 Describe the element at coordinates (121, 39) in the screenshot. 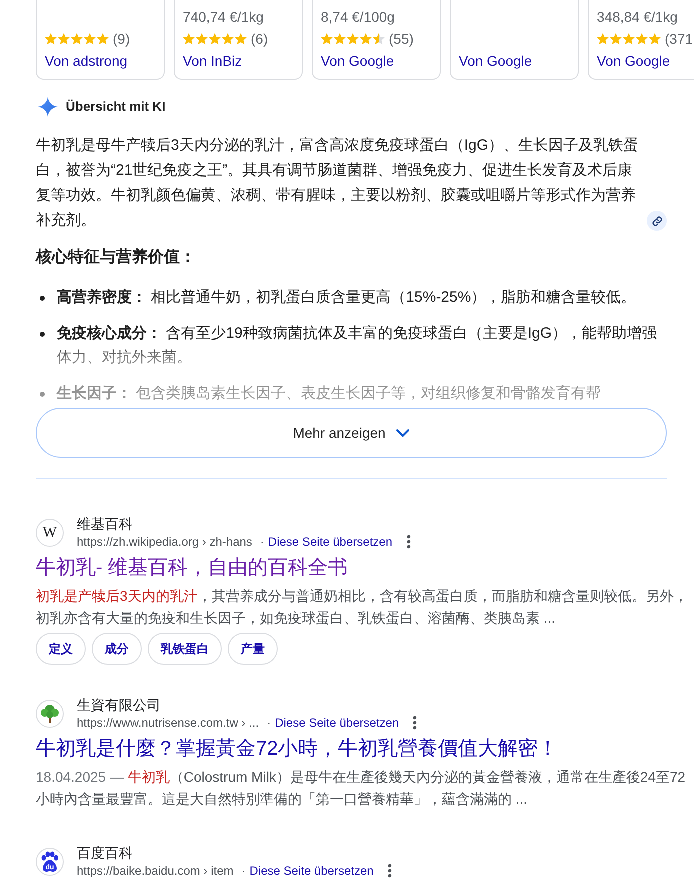

I see `rating-count: (9)` at that location.